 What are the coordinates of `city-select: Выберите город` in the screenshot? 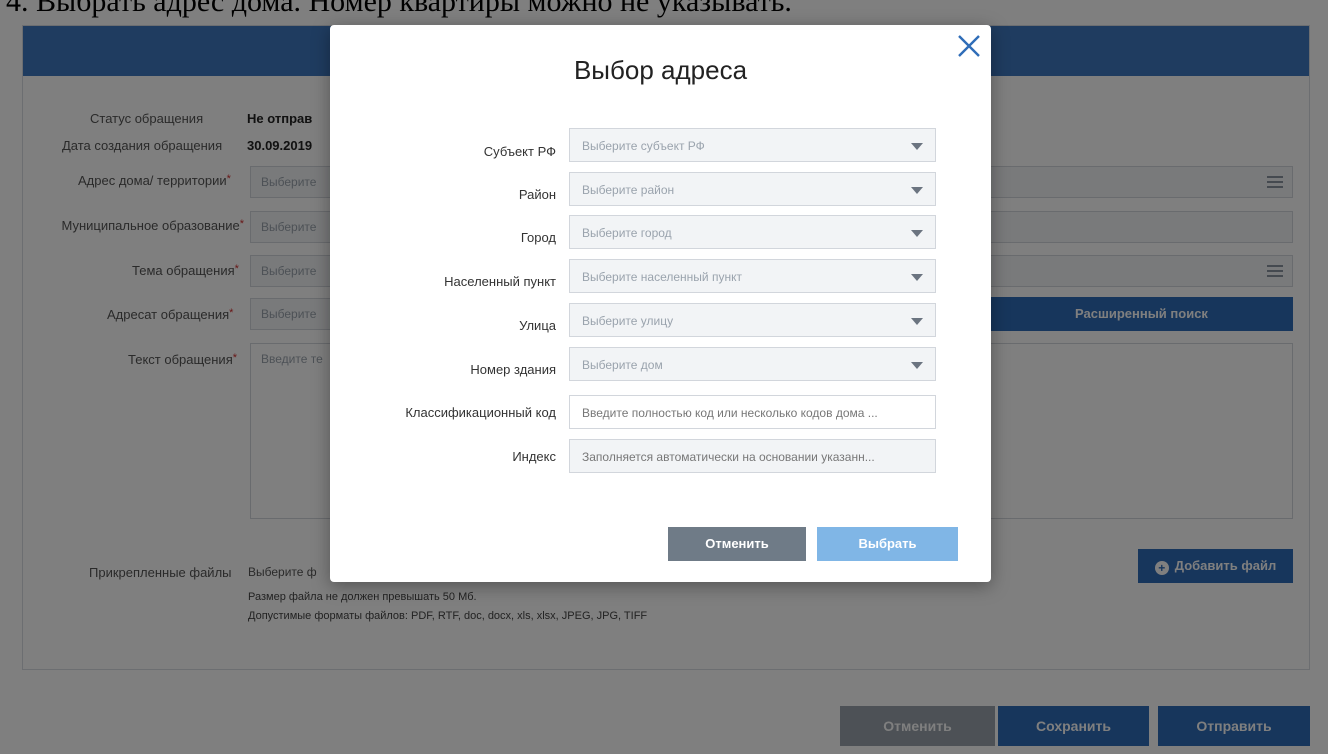 It's located at (752, 232).